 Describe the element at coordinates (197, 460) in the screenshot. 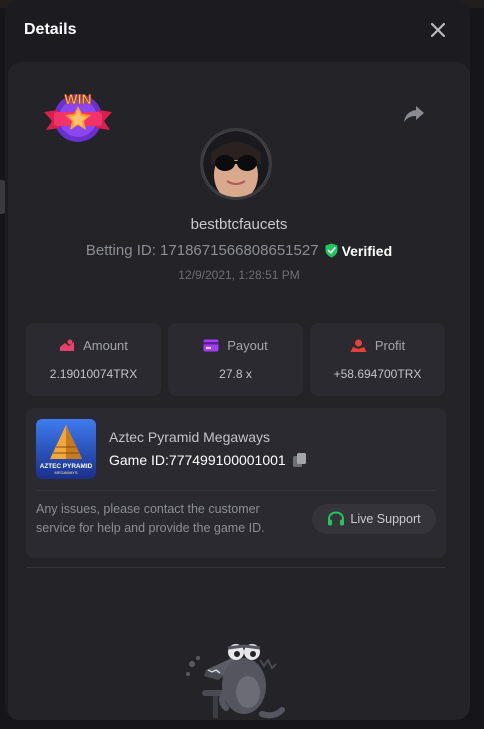

I see `game-id: Game ID:777499100001001` at that location.